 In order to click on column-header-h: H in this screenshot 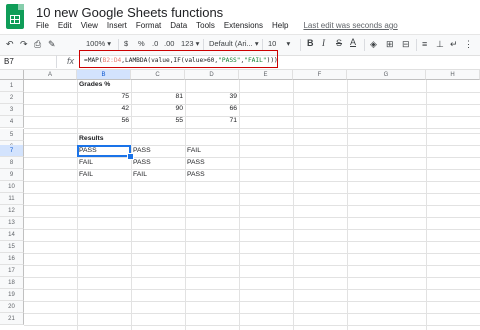, I will do `click(453, 75)`.